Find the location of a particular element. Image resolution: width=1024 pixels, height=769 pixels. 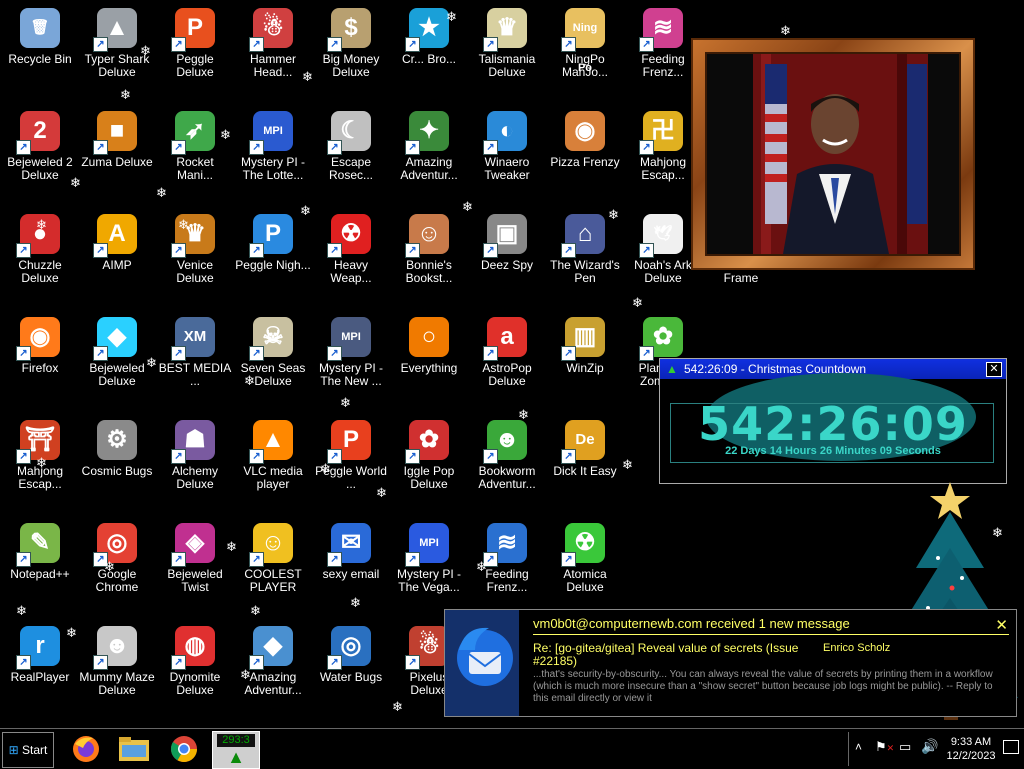

desktop-shortcut: ◐ ↗ Winaero Tweaker is located at coordinates (507, 145).